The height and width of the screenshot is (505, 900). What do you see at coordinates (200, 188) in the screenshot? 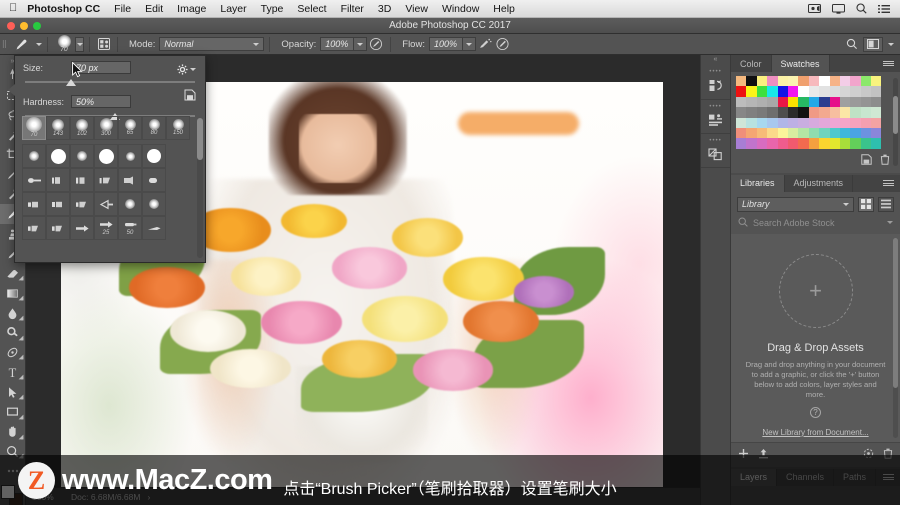
I see `brush-grid-scrollbar` at bounding box center [200, 188].